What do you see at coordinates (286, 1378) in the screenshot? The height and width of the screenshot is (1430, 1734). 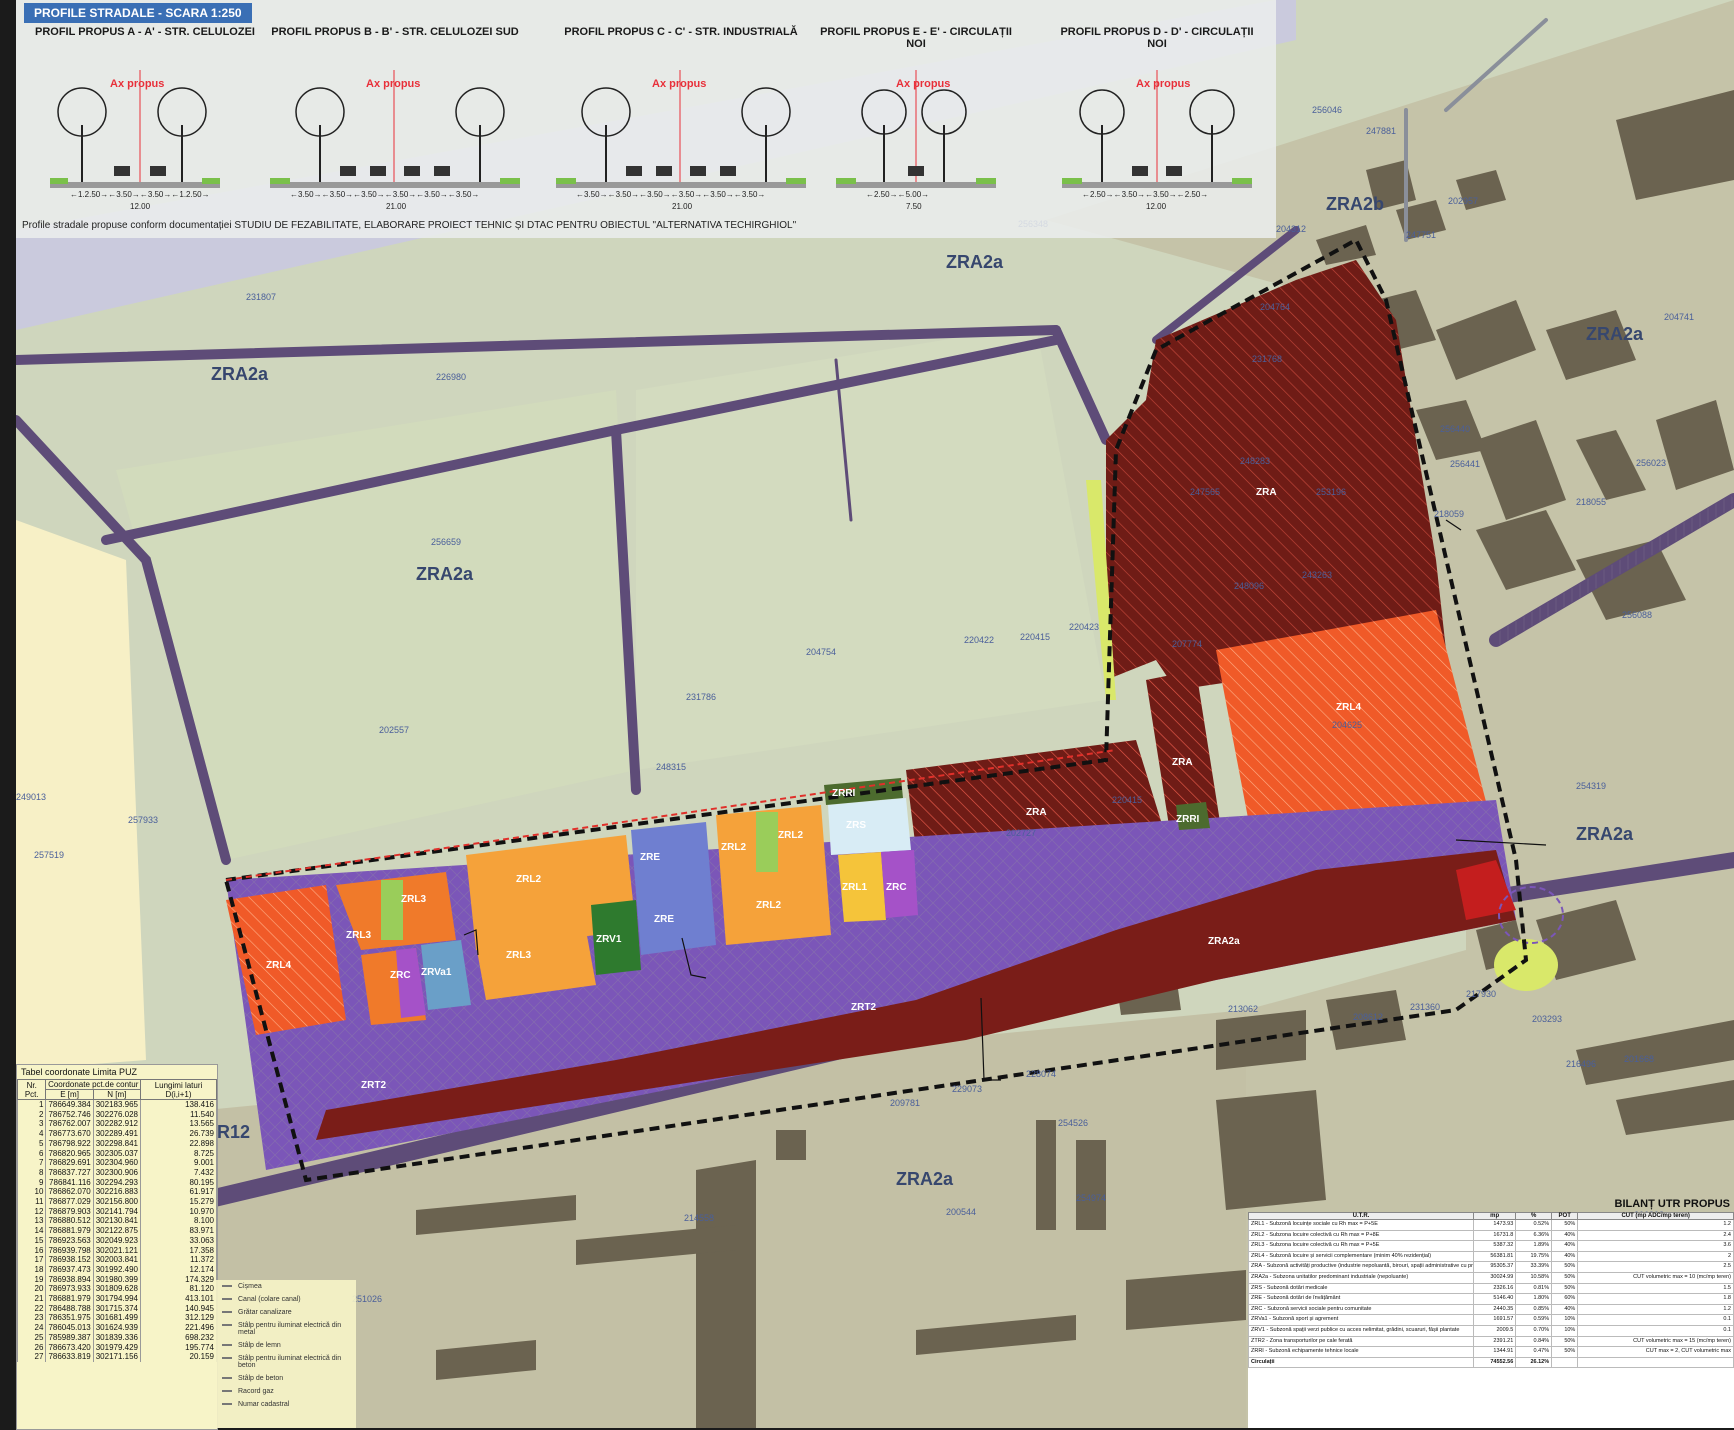 I see `legend-item: Stâlp de beton` at bounding box center [286, 1378].